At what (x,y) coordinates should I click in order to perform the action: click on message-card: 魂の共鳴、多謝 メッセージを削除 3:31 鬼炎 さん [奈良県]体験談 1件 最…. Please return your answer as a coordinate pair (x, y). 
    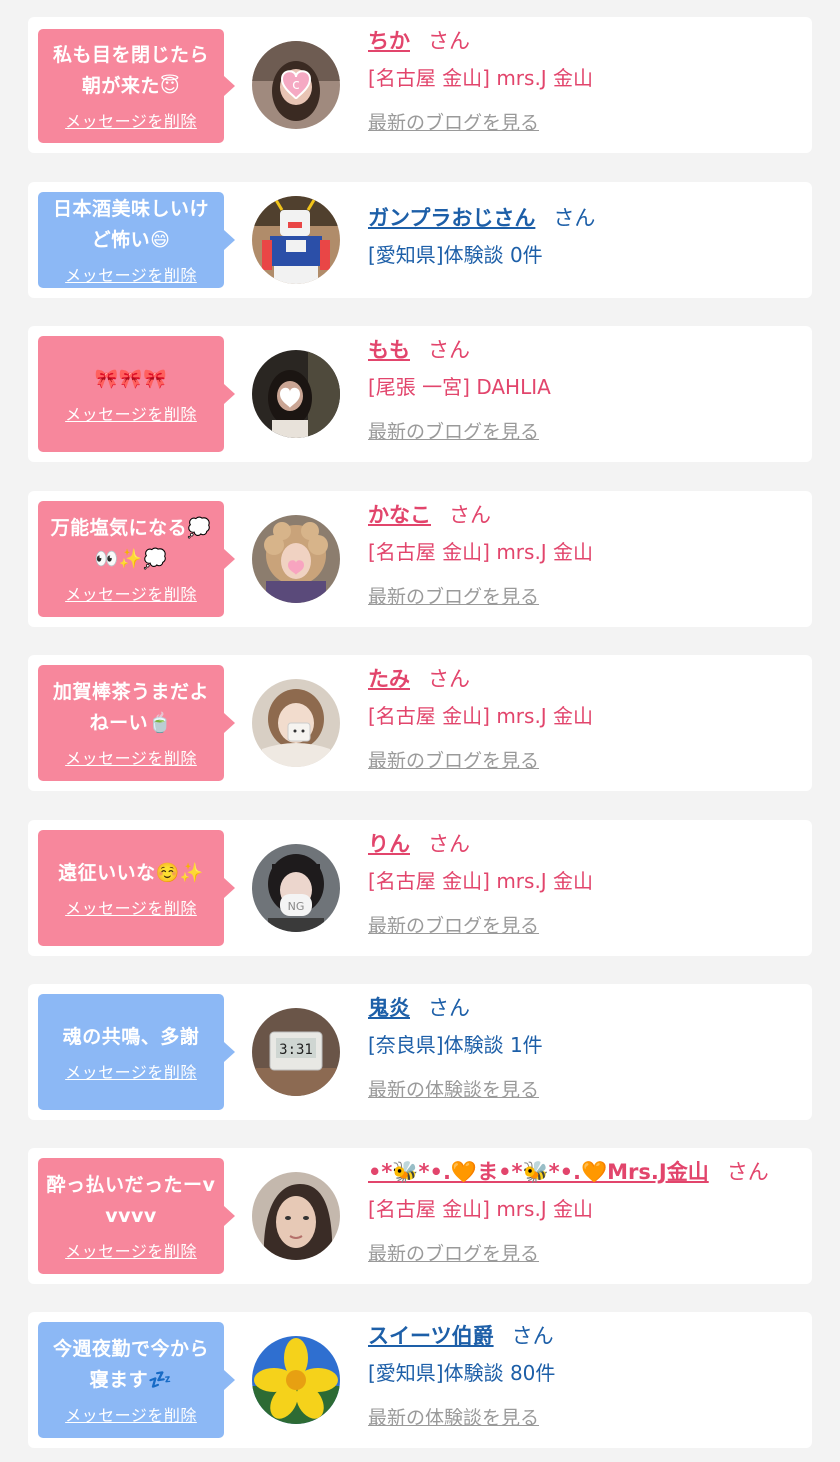
    Looking at the image, I should click on (420, 1052).